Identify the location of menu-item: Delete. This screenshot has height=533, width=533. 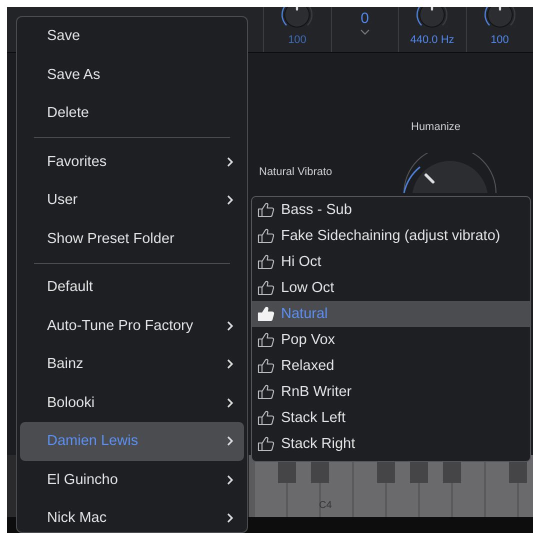
(132, 113).